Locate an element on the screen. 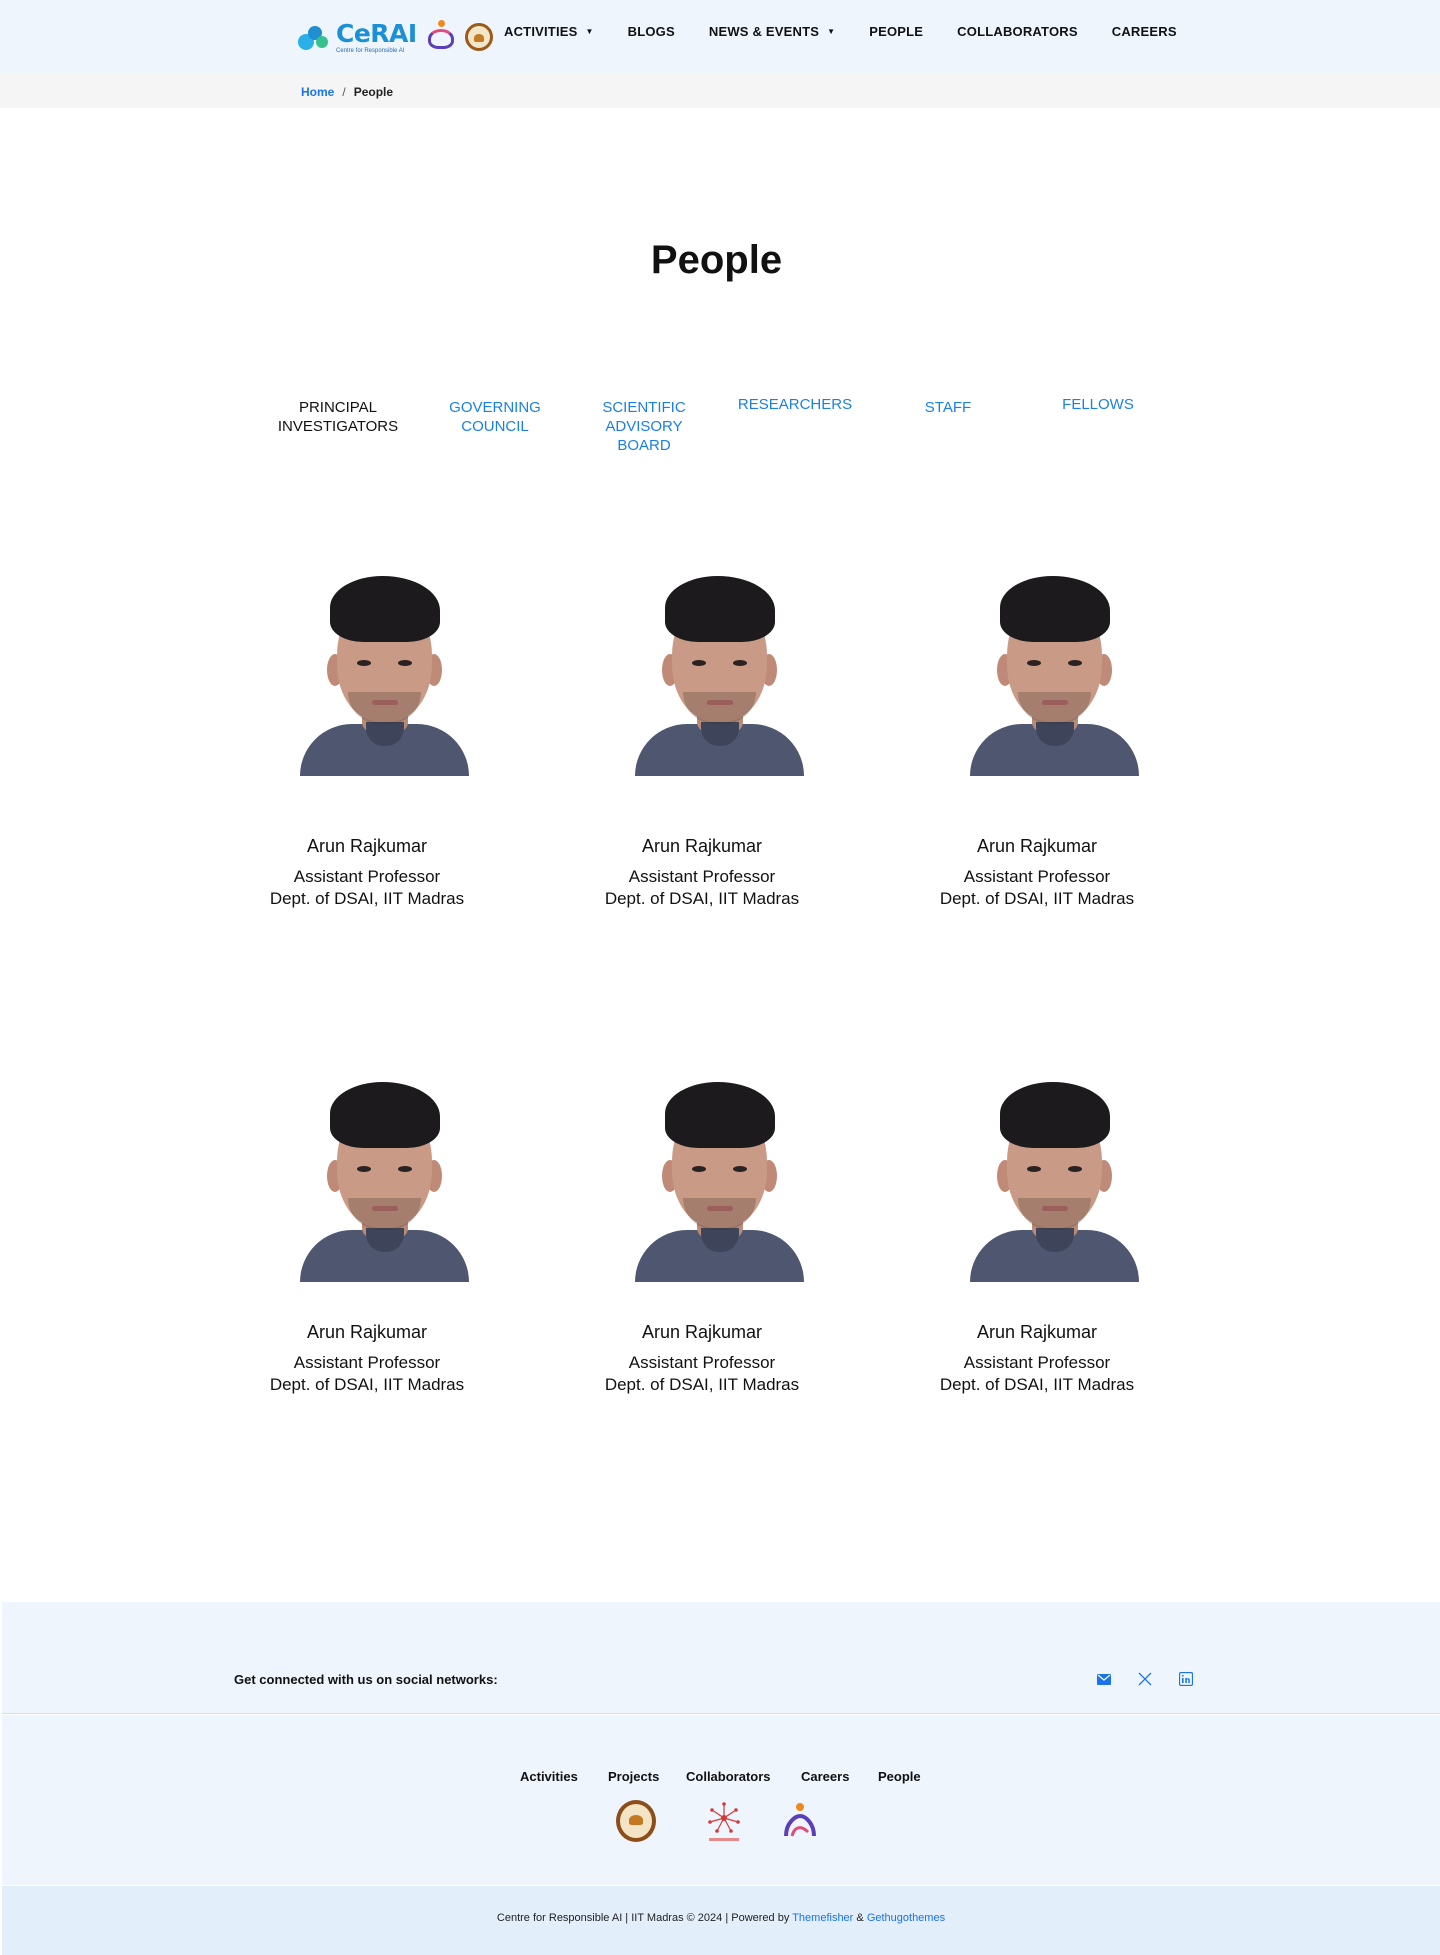  breadcrumb-home-link: Home is located at coordinates (317, 92).